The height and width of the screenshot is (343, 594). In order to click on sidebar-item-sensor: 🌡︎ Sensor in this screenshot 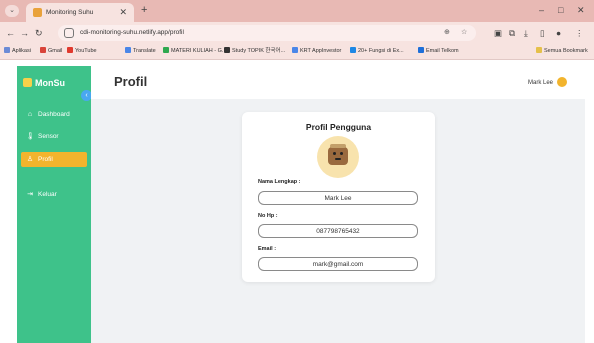, I will do `click(54, 136)`.